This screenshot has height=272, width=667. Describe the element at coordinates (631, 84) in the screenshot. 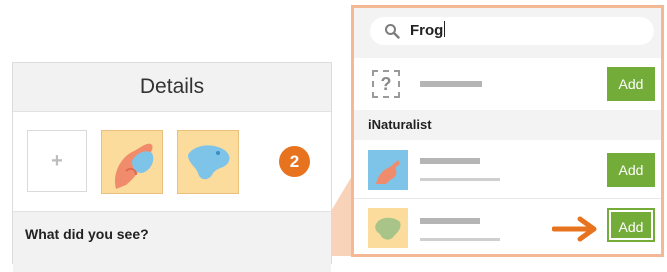

I see `add-button-unknown: Add` at that location.